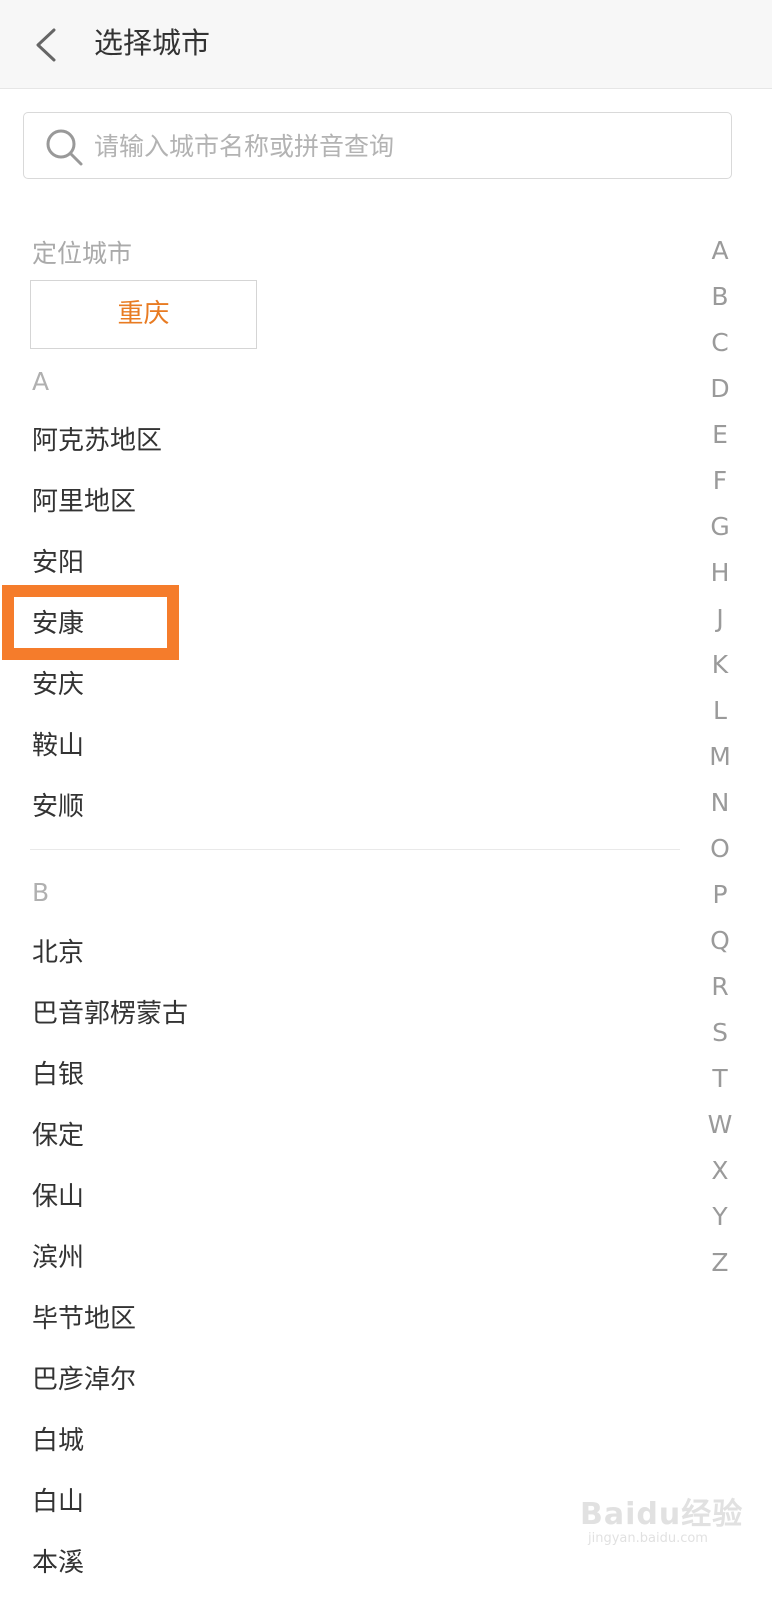 This screenshot has width=772, height=1600. Describe the element at coordinates (648, 1538) in the screenshot. I see `watermark-url: jingyan.baidu.com` at that location.